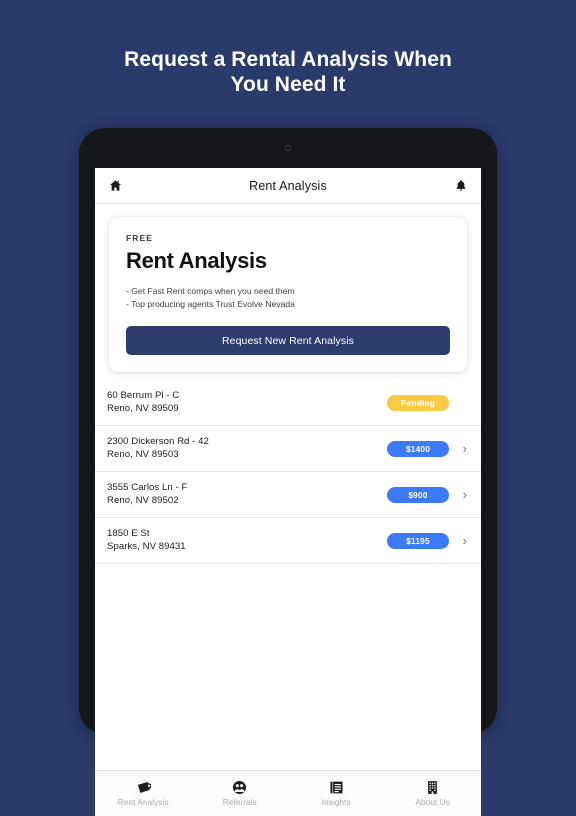 The height and width of the screenshot is (816, 576). I want to click on list-item: 3555 Carlos Ln - F Reno, NV 89502 $900 ›, so click(288, 495).